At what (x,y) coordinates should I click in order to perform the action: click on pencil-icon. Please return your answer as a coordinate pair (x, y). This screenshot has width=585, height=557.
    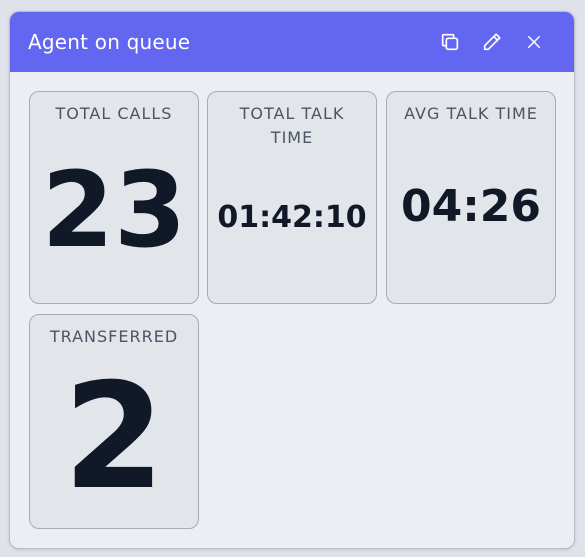
    Looking at the image, I should click on (492, 42).